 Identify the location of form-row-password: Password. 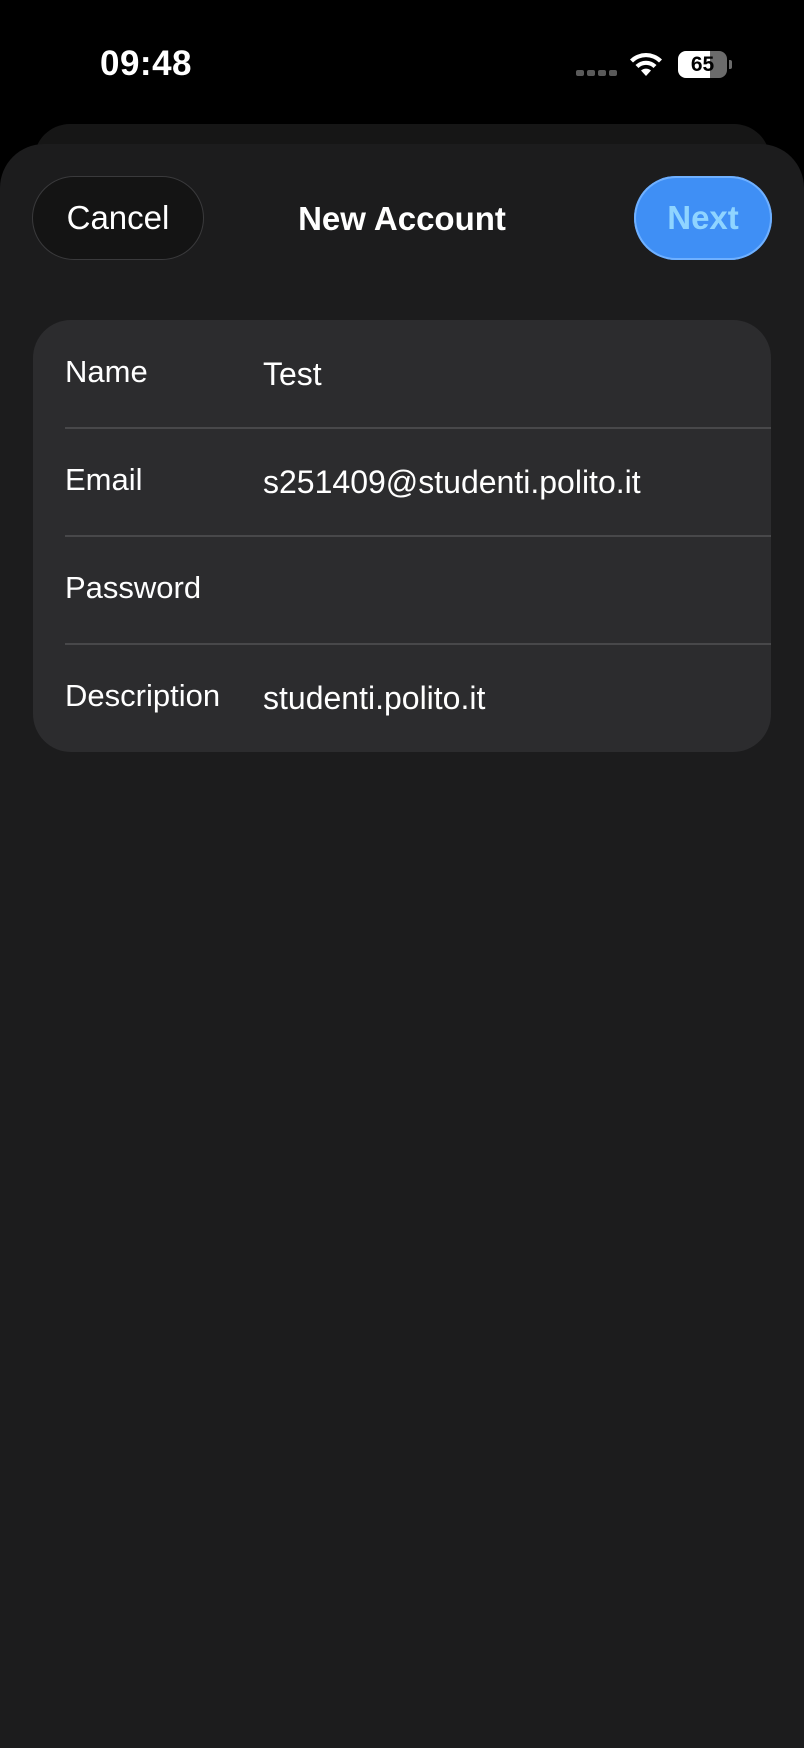
(402, 590).